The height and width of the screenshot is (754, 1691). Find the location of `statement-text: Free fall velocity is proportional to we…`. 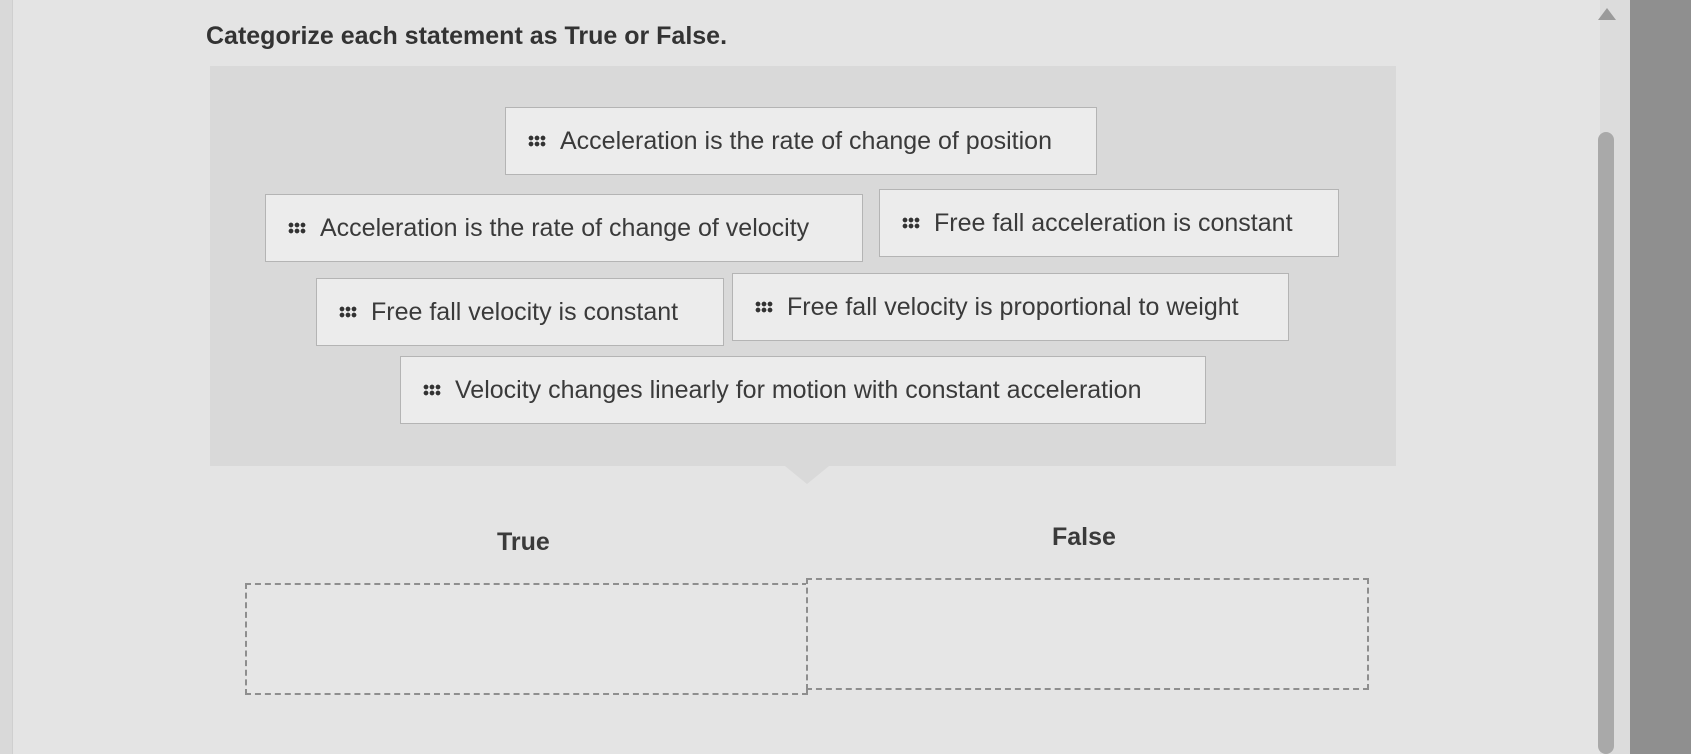

statement-text: Free fall velocity is proportional to we… is located at coordinates (1013, 306).